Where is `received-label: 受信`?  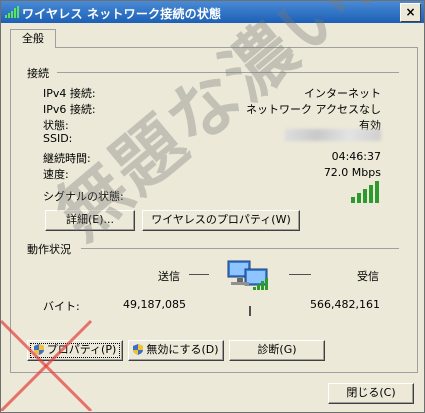 received-label: 受信 is located at coordinates (368, 276).